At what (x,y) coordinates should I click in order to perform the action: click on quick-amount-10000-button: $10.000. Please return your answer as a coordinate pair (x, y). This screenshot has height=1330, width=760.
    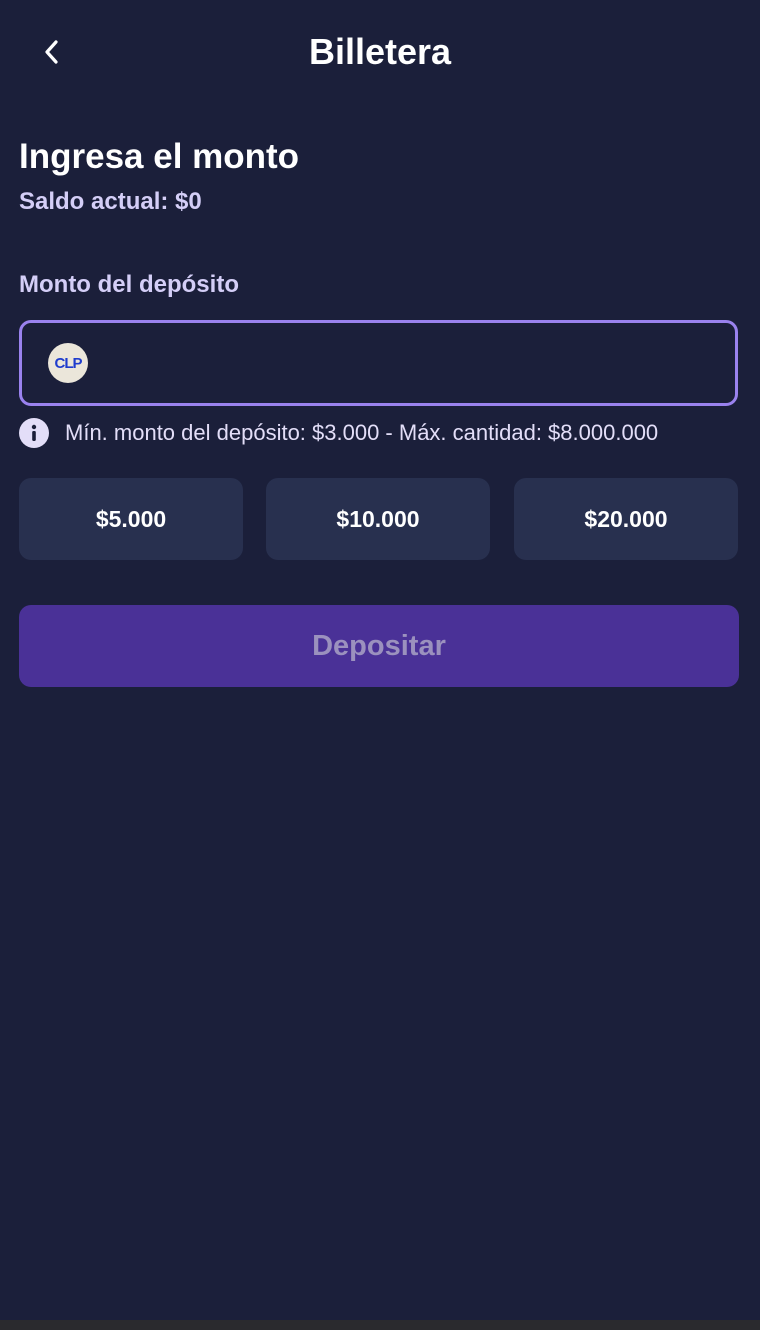
    Looking at the image, I should click on (378, 519).